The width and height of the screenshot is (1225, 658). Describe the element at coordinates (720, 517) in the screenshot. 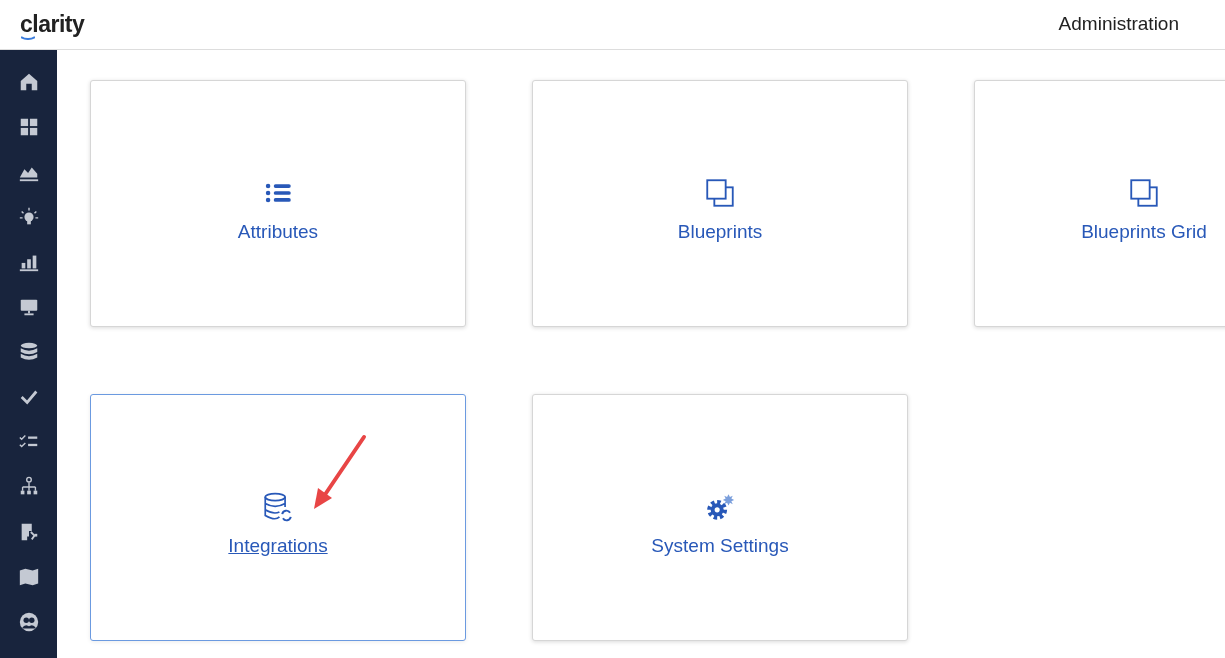

I see `admin-card: System Settings` at that location.